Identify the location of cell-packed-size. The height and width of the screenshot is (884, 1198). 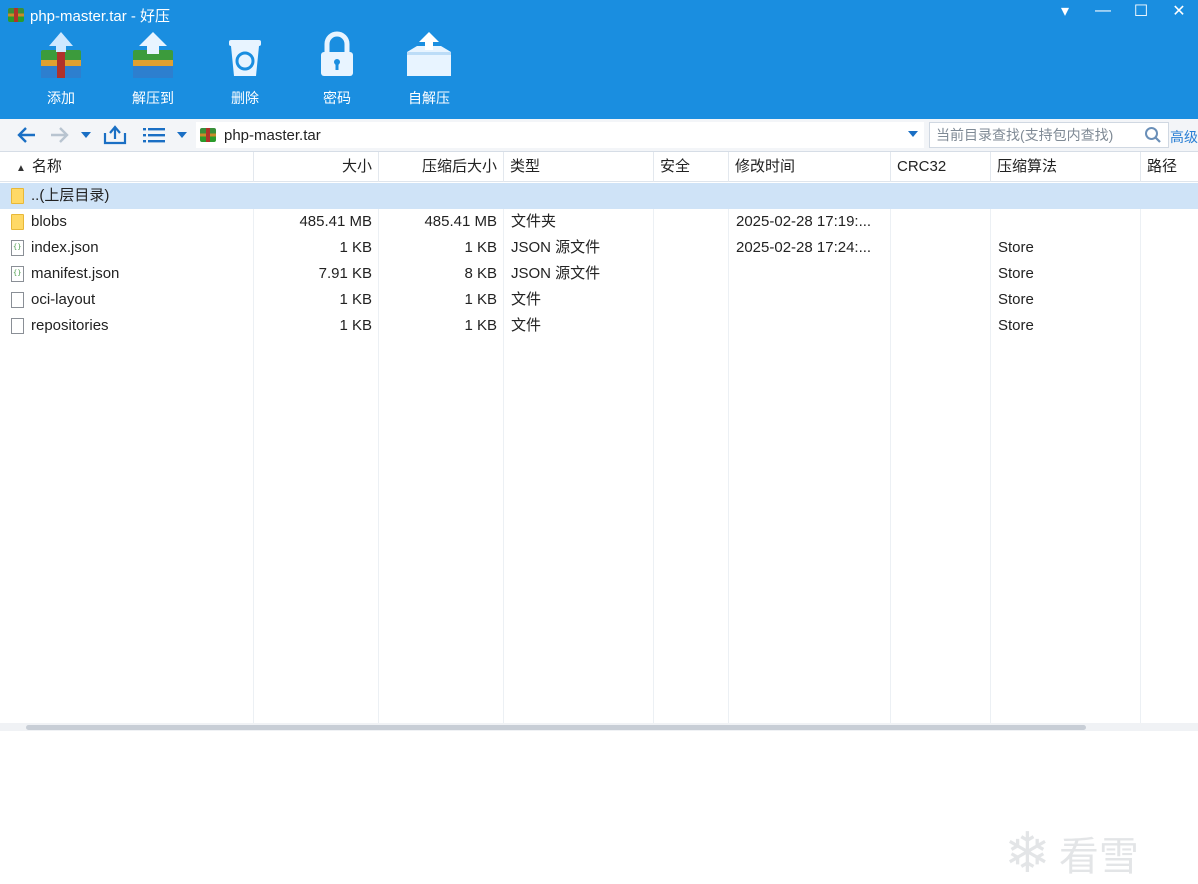
(437, 196).